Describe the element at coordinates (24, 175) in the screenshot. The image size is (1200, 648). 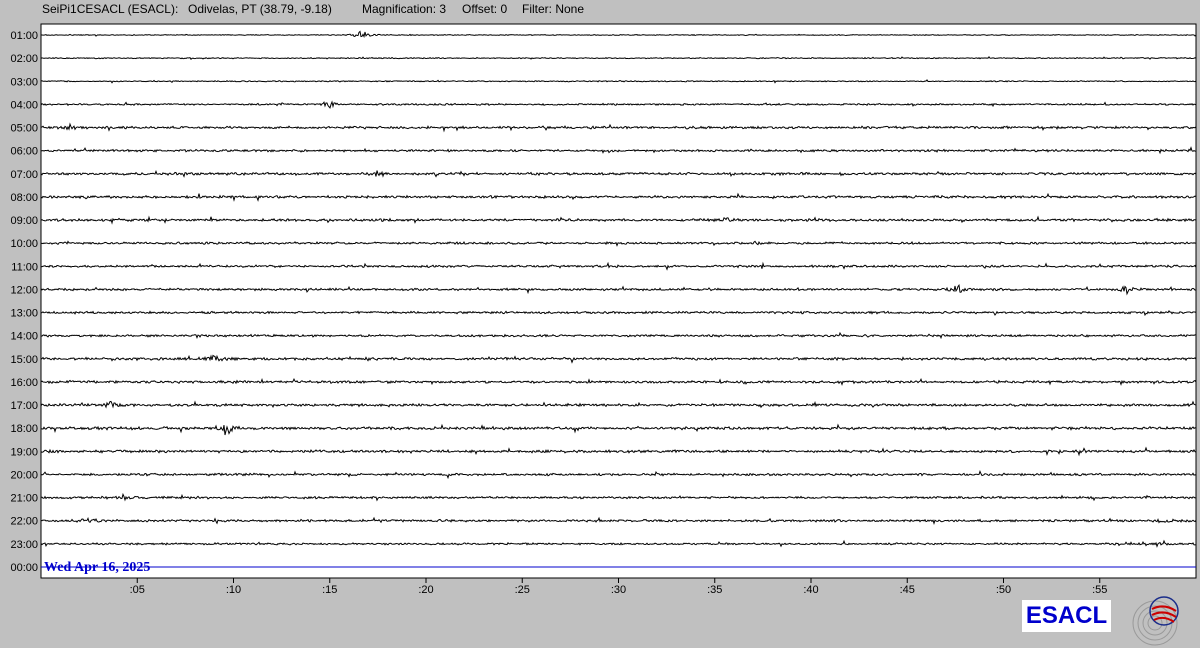
I see `hour-label: 07:00` at that location.